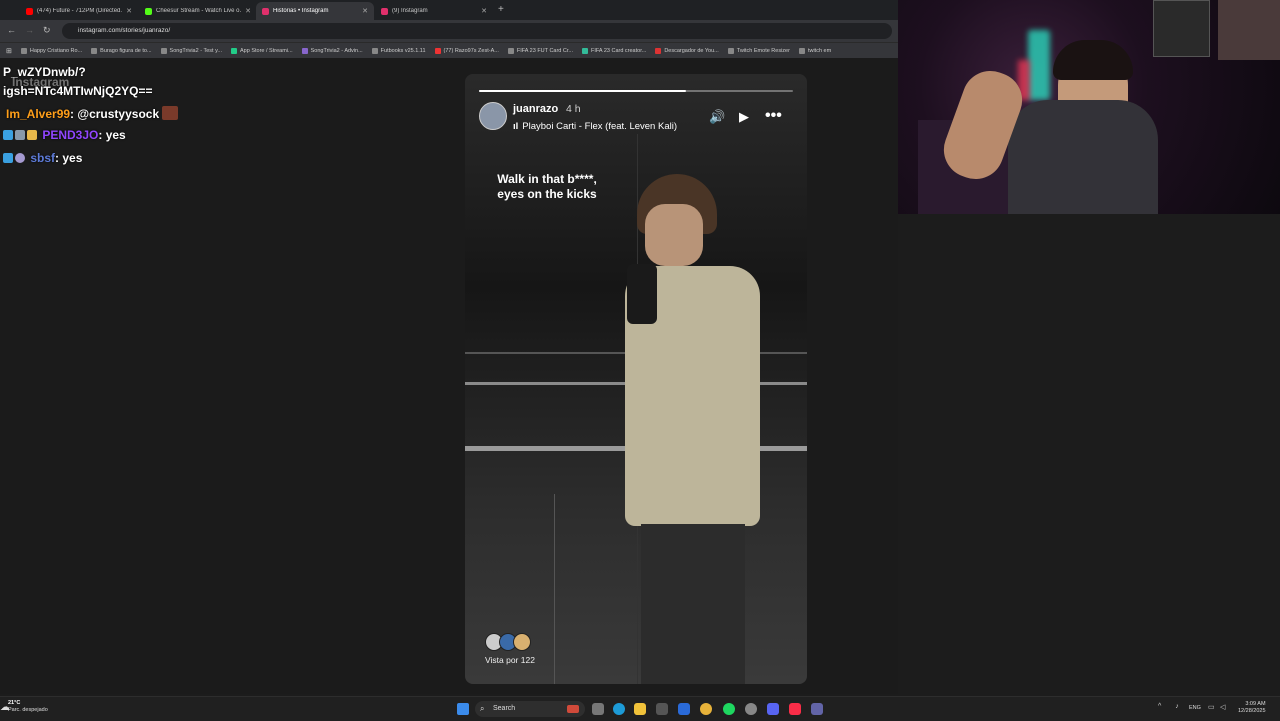 The height and width of the screenshot is (721, 1280). Describe the element at coordinates (717, 117) in the screenshot. I see `volume-icon: 🔊` at that location.